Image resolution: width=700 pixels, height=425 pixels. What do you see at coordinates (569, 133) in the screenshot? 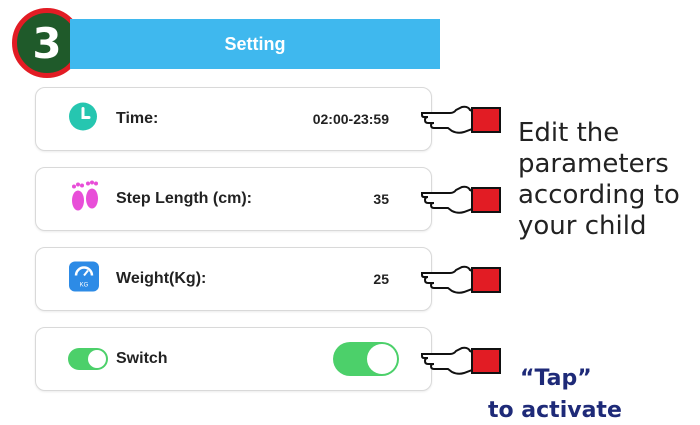
I see `caption-line: Edit the` at bounding box center [569, 133].